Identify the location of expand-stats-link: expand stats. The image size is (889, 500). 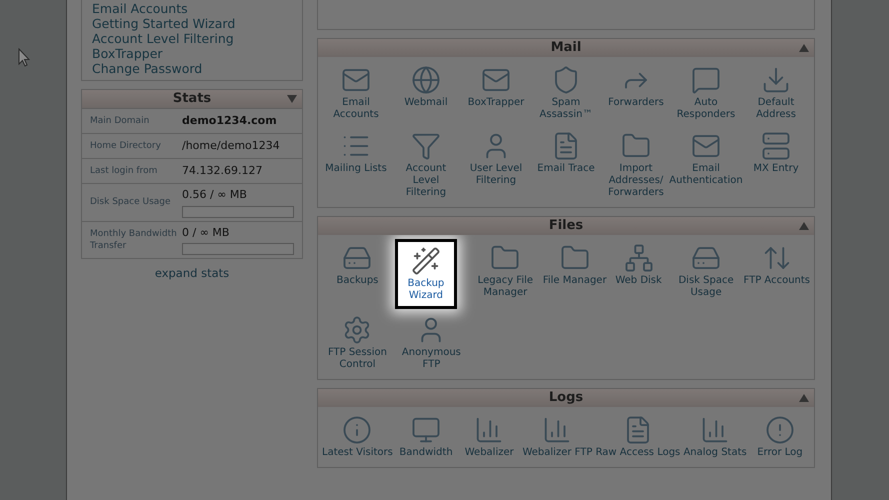
(192, 273).